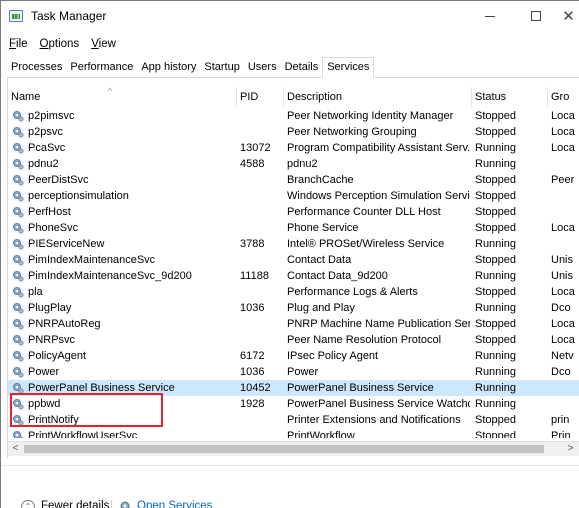 This screenshot has height=508, width=579. What do you see at coordinates (15, 449) in the screenshot?
I see `scroll-left-icon: <` at bounding box center [15, 449].